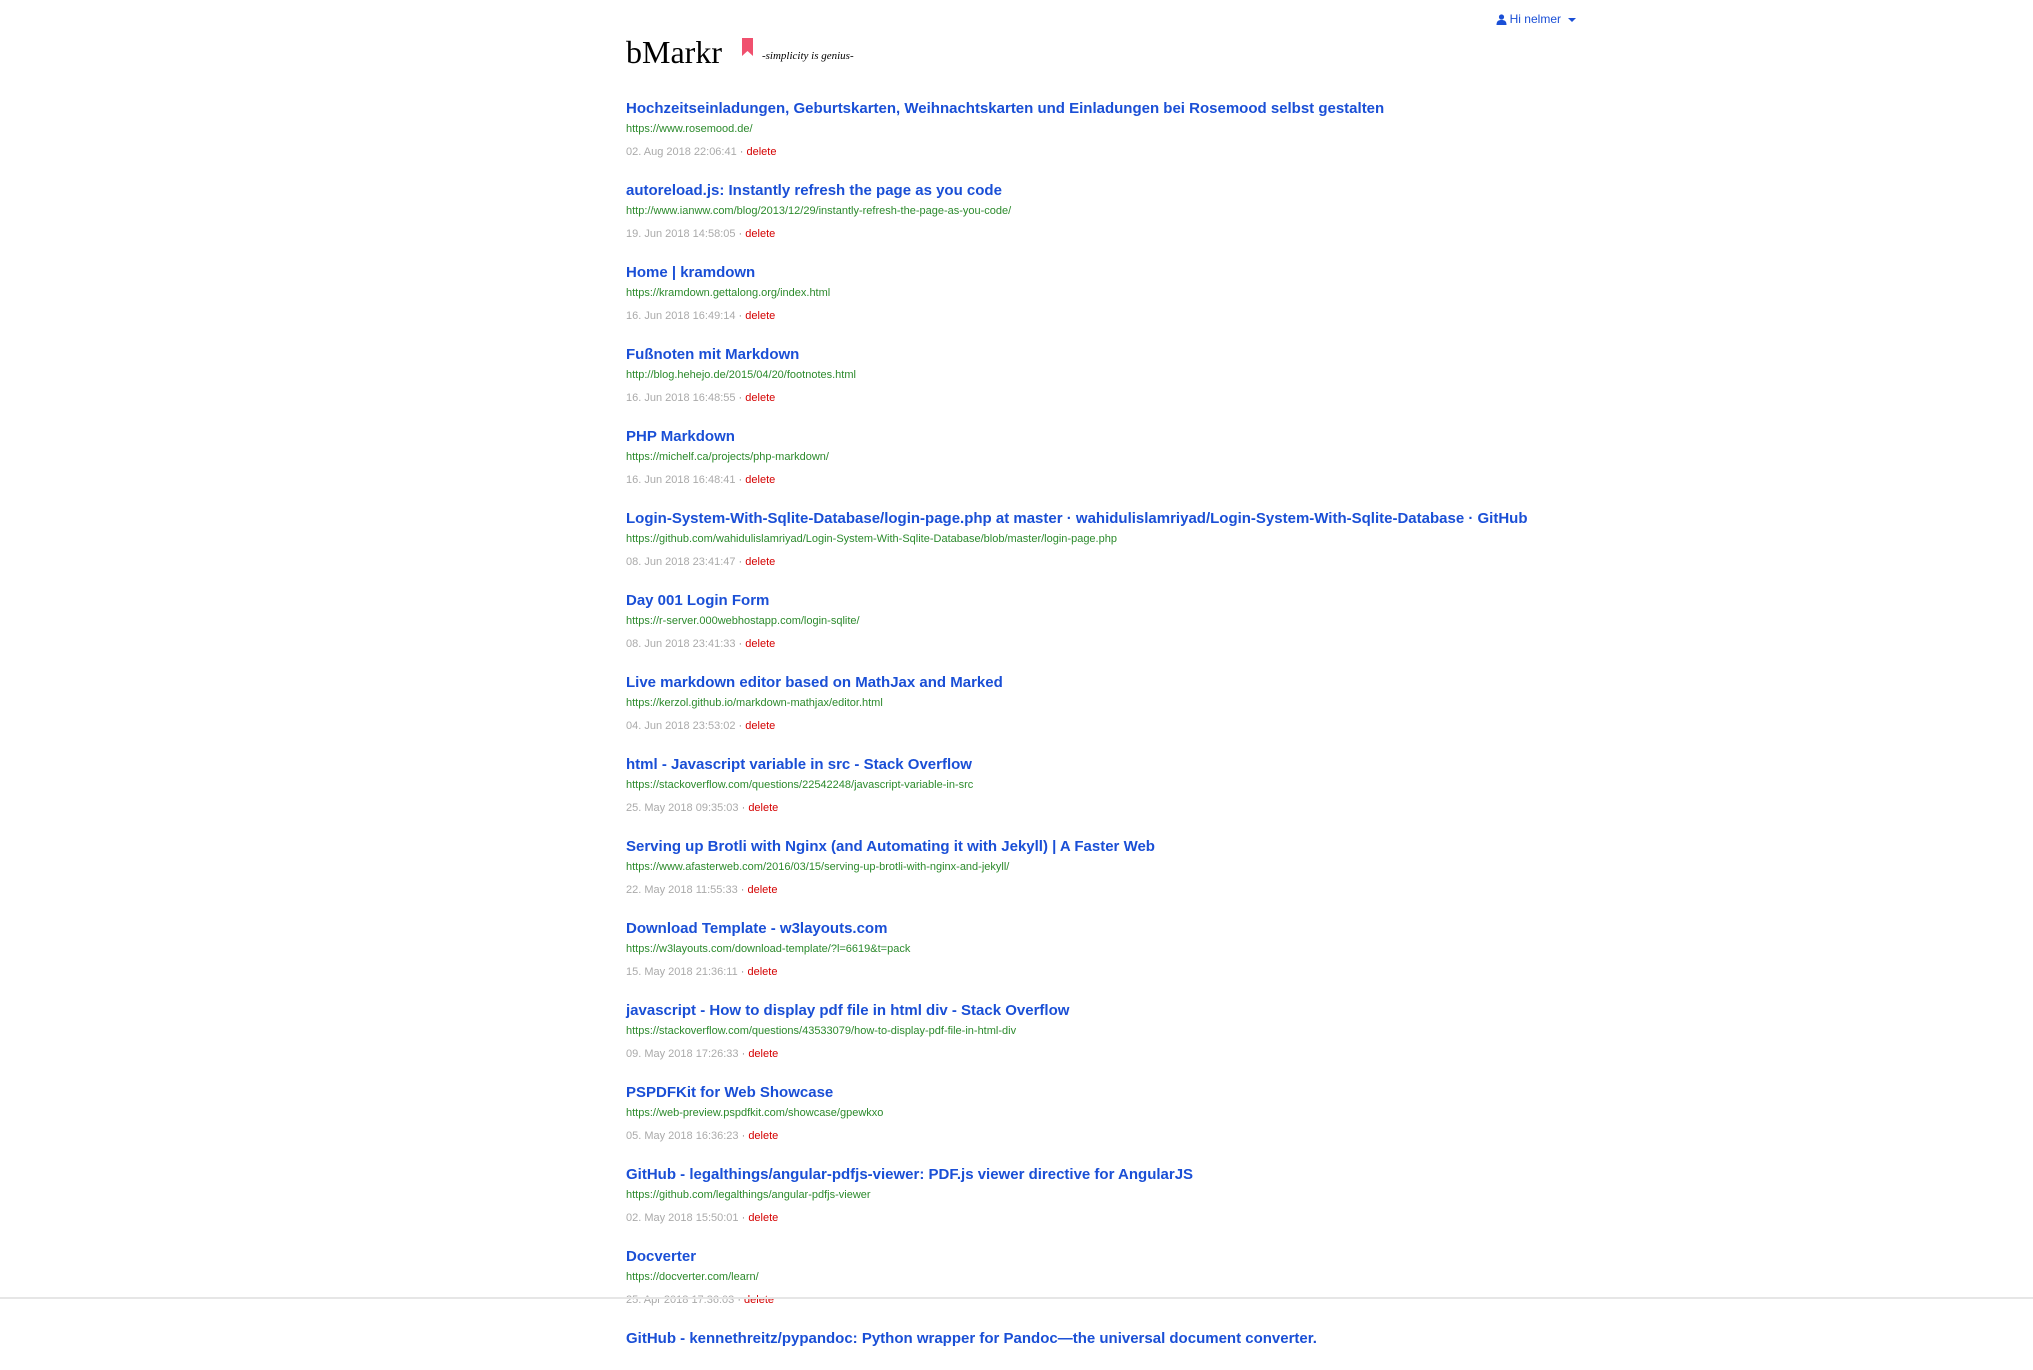  Describe the element at coordinates (1101, 1092) in the screenshot. I see `bookmark-title-link: PSPDFKit for Web Showcase` at that location.